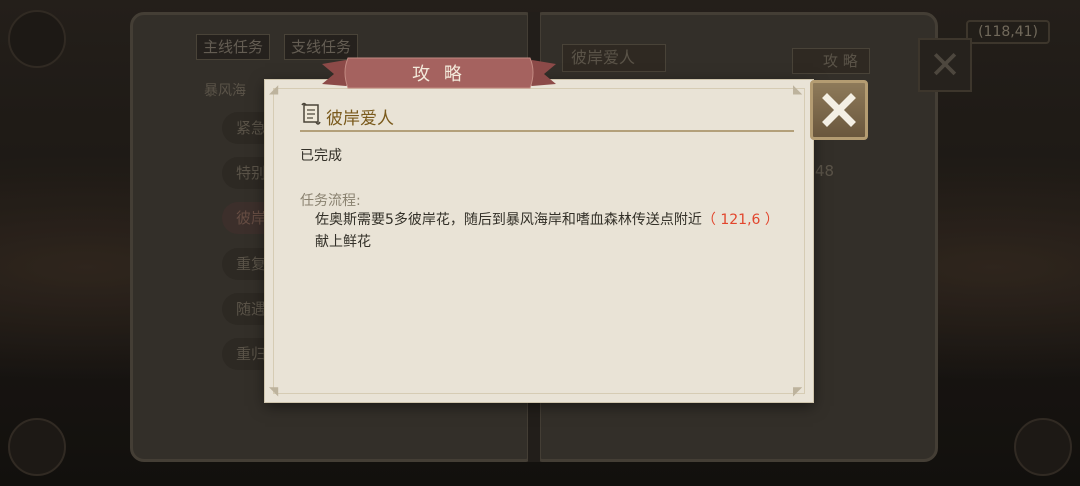 The image size is (1080, 486). I want to click on corner-ornament-icon: ◢, so click(274, 89).